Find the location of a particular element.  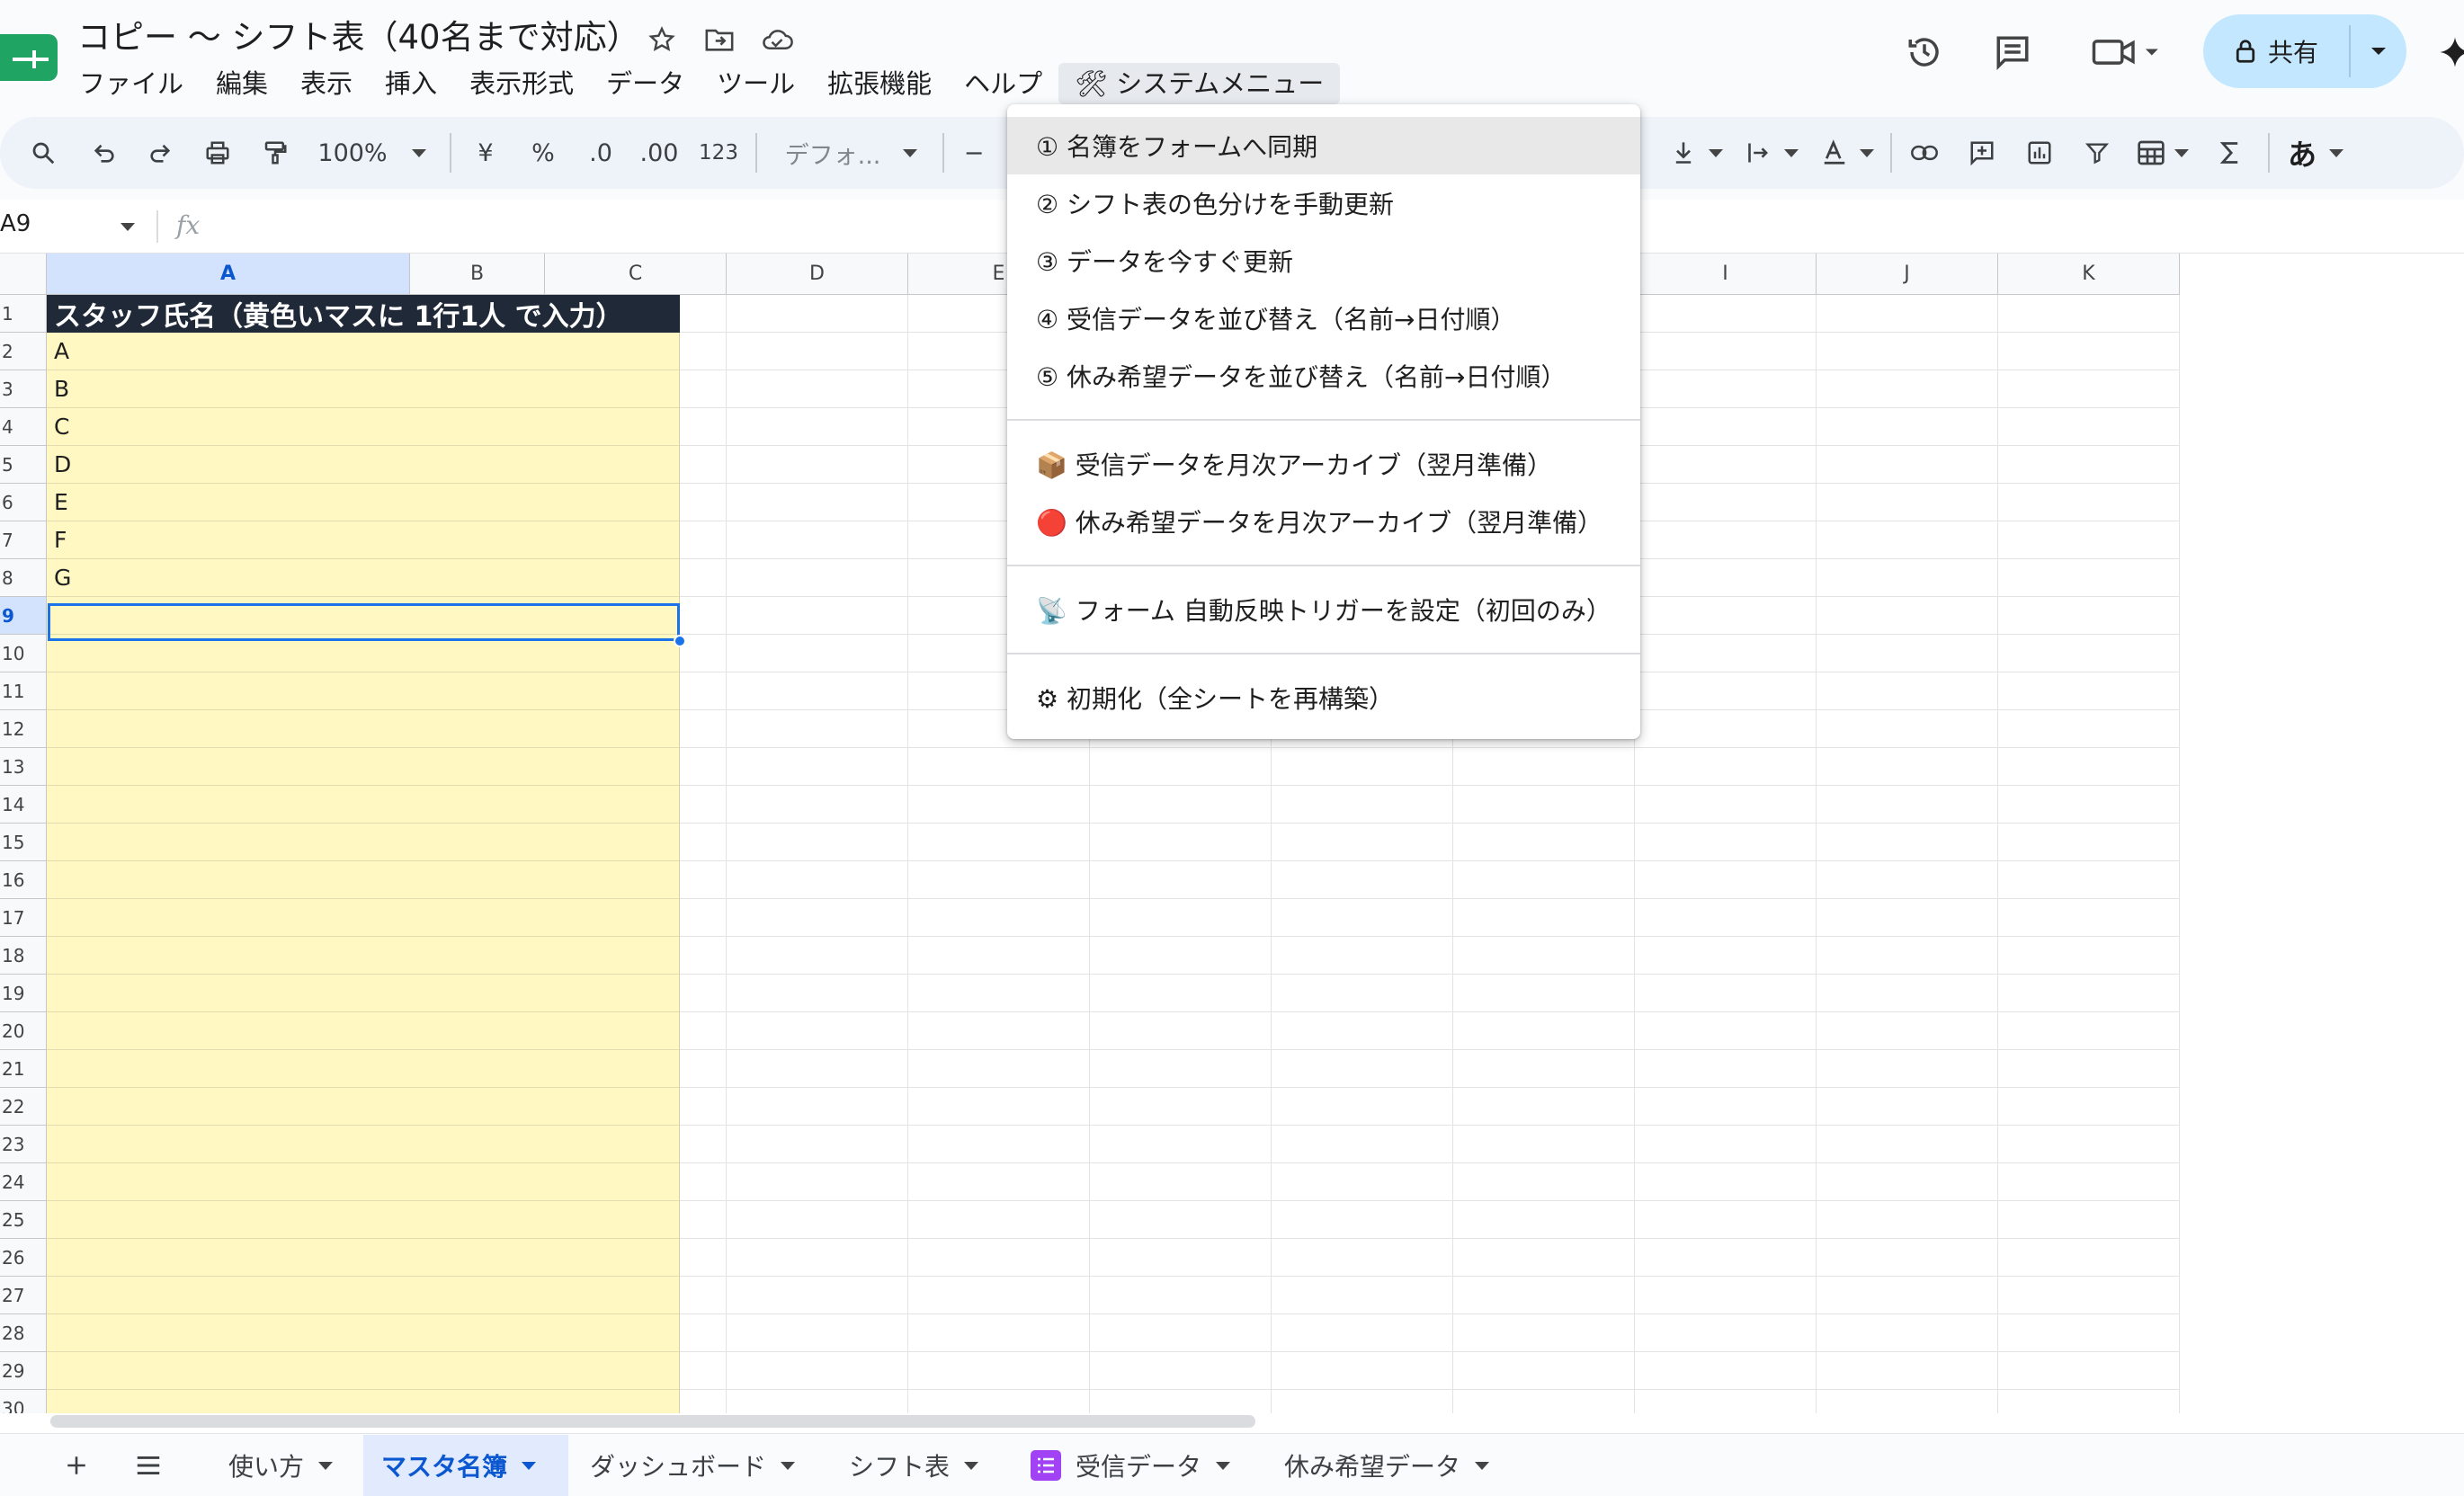

row-header: 18 is located at coordinates (23, 956).